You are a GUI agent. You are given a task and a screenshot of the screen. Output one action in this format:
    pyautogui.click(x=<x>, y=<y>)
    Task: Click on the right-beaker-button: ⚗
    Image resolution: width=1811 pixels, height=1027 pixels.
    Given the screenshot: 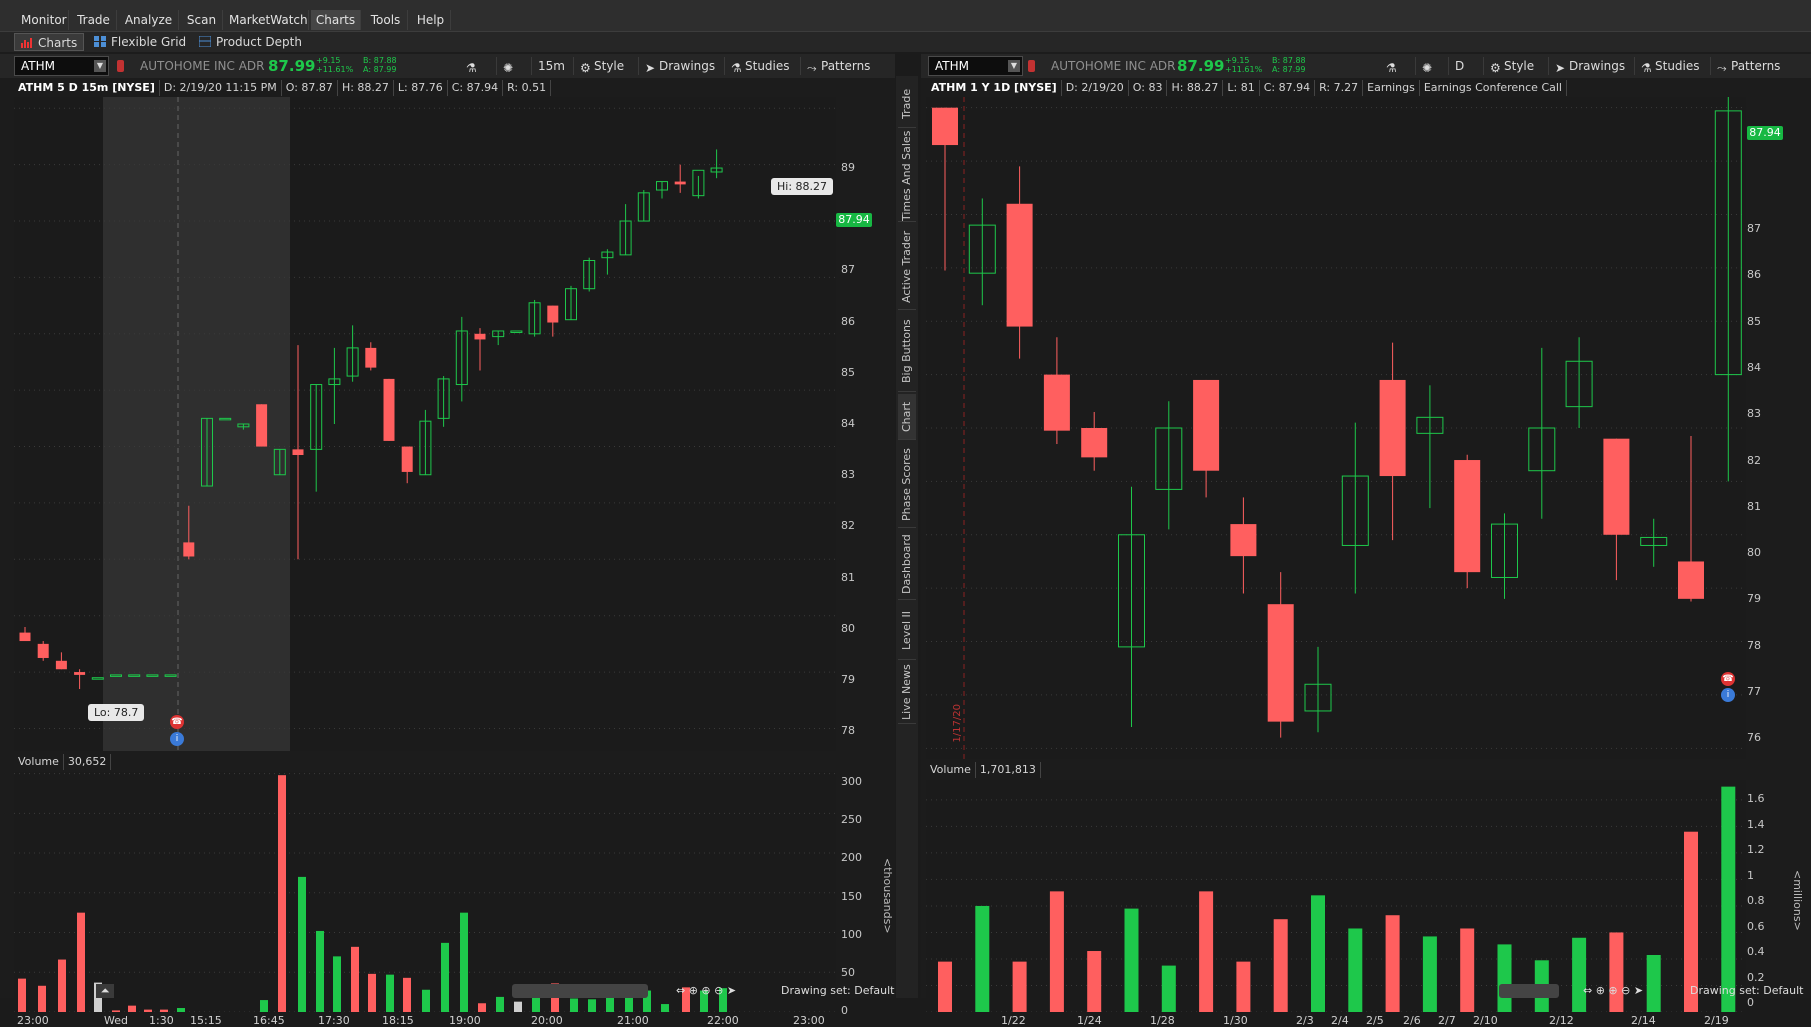 What is the action you would take?
    pyautogui.click(x=1390, y=66)
    